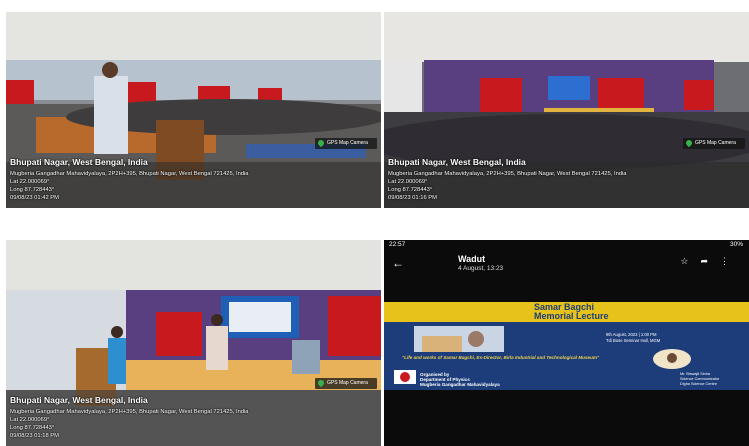 The height and width of the screenshot is (446, 749). What do you see at coordinates (412, 198) in the screenshot?
I see `geotag-datetime: 09/08/23 01:16 PM` at bounding box center [412, 198].